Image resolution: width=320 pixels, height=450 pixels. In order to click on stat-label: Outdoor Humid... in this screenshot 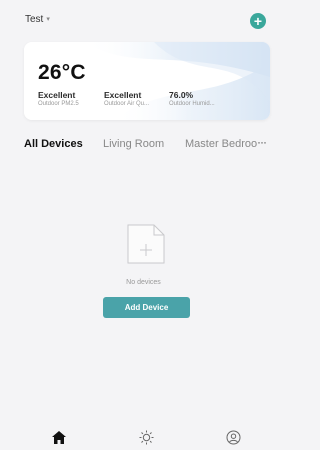, I will do `click(192, 104)`.